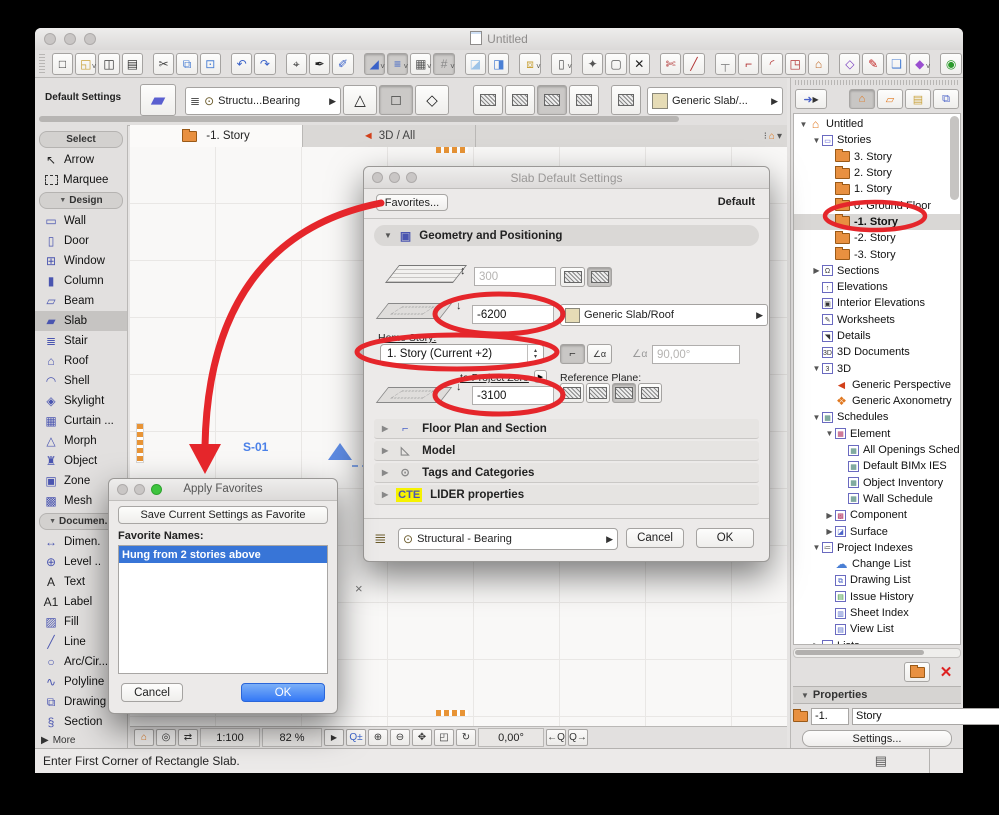 Image resolution: width=999 pixels, height=815 pixels. I want to click on nav-project-indexes-expander: ▼, so click(816, 547).